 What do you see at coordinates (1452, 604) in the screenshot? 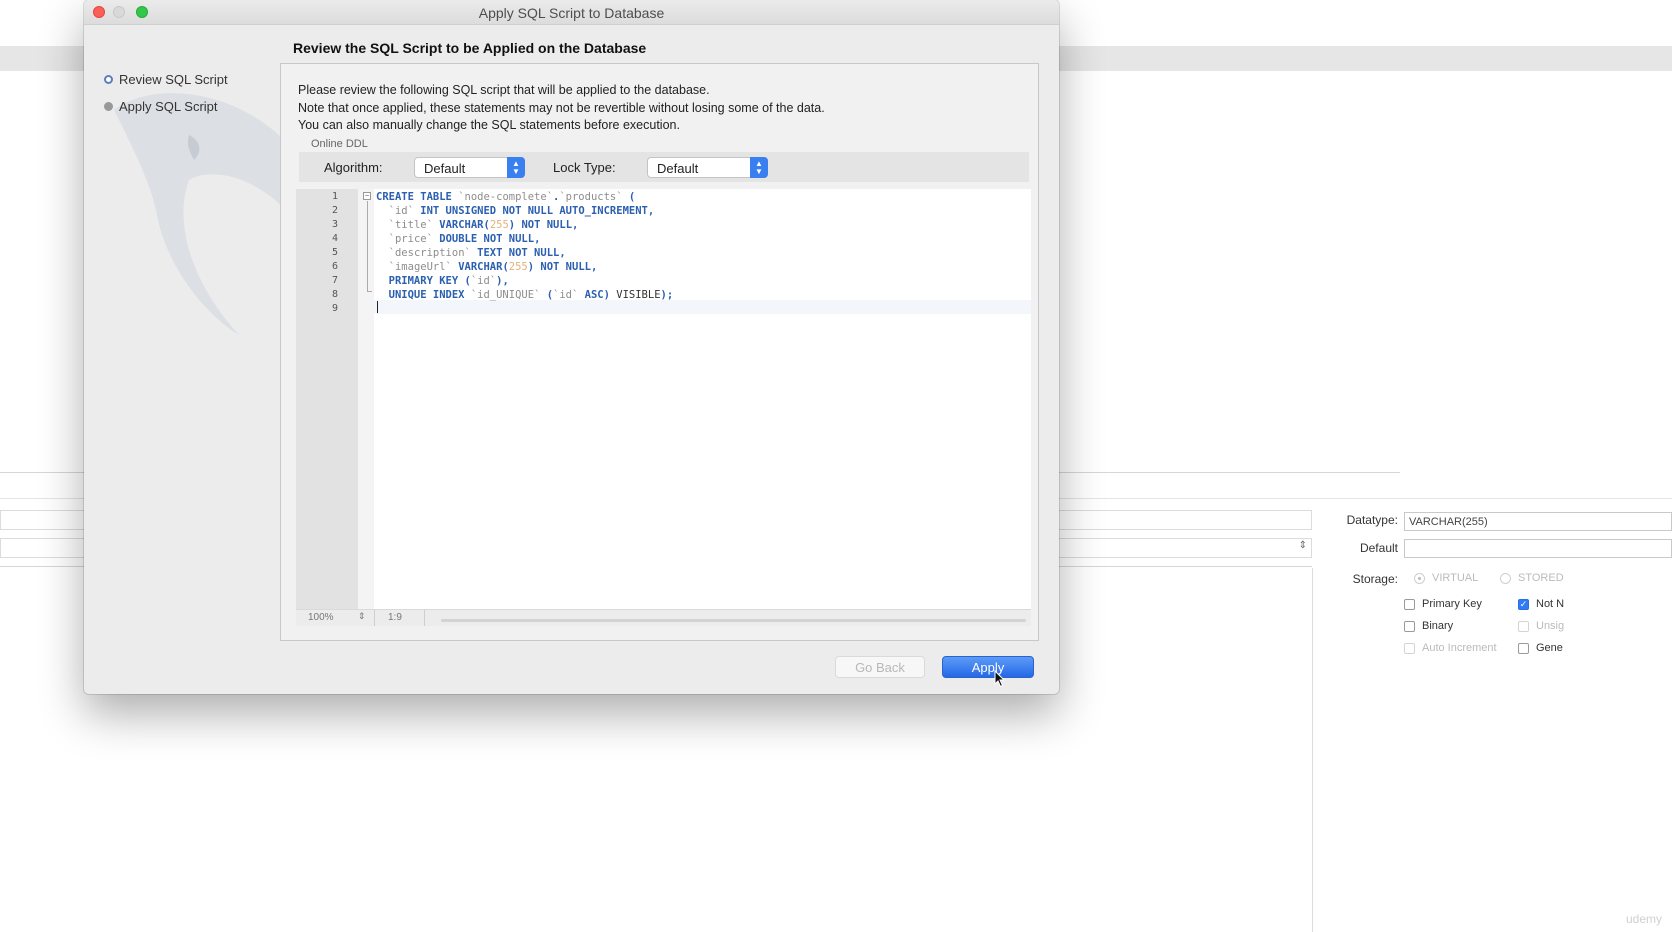
I see `primary-key-label: Primary Key` at bounding box center [1452, 604].